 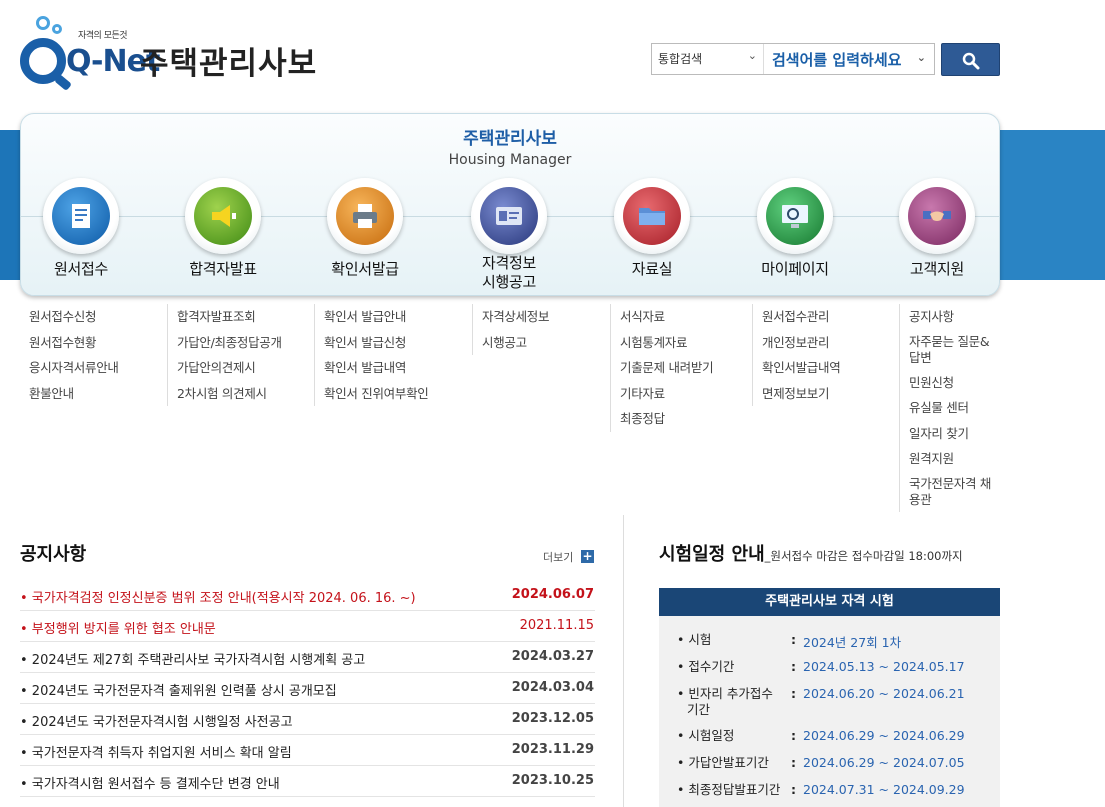 I want to click on submenu-link: 서식자료, so click(x=666, y=317).